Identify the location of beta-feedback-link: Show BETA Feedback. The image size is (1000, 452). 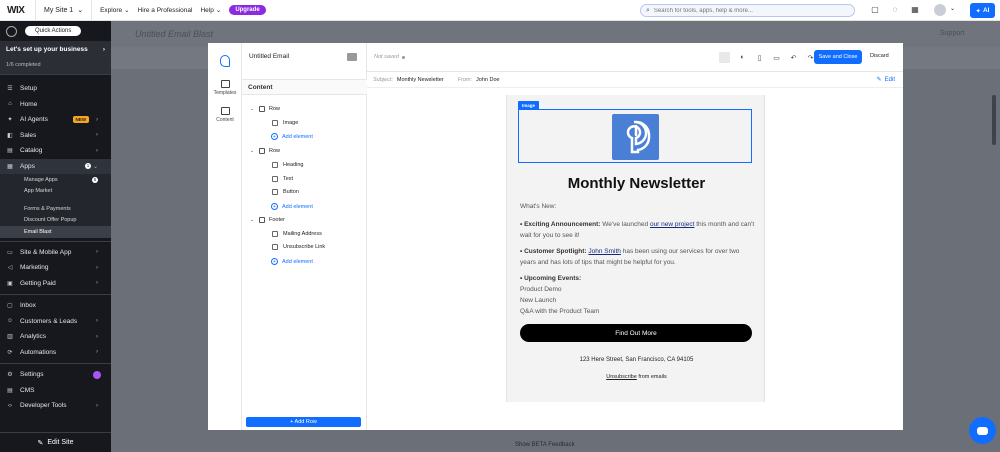
(545, 445).